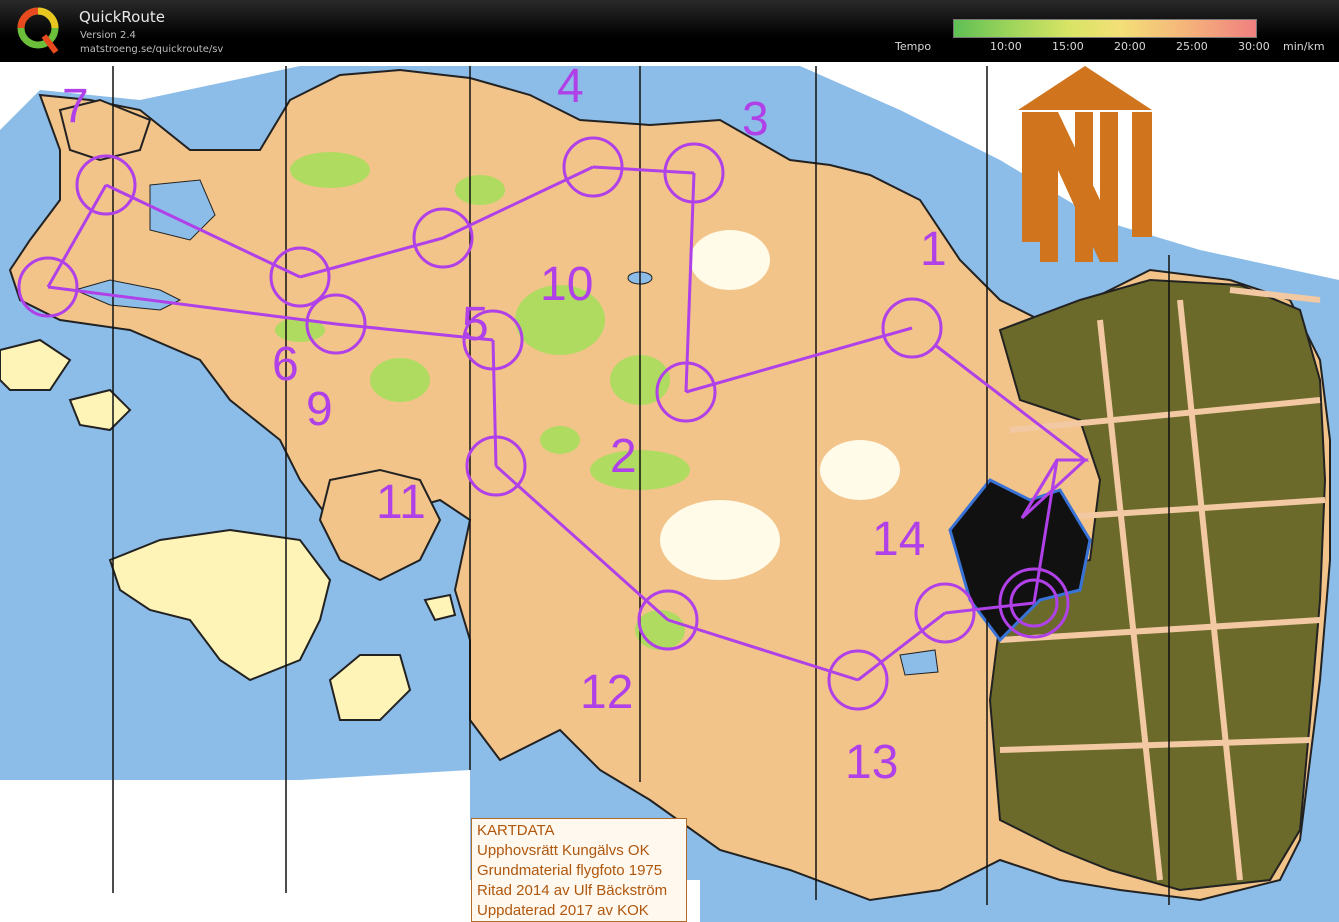  I want to click on control-number: 12, so click(606, 692).